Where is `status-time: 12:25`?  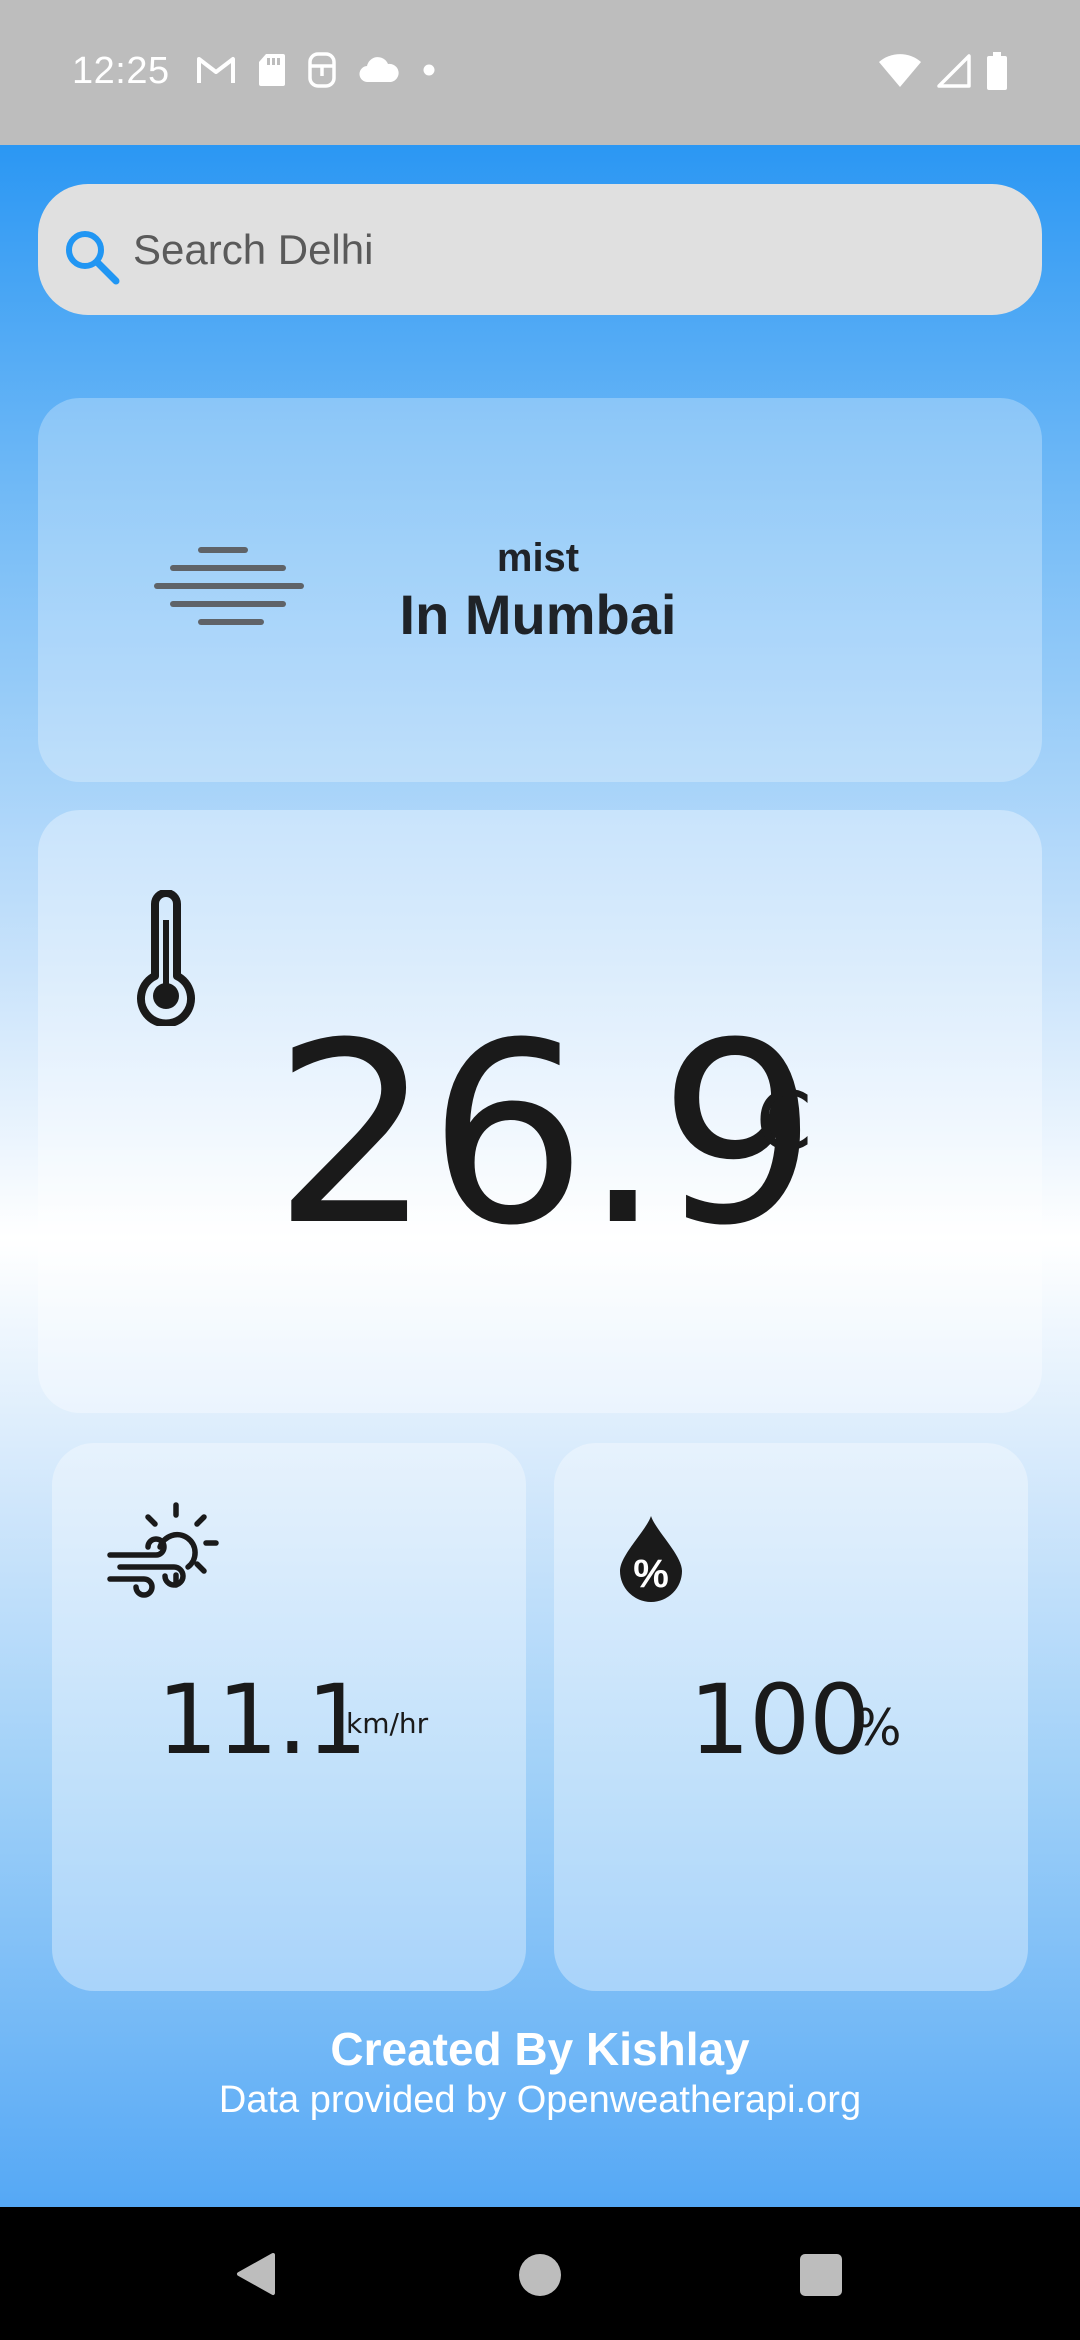
status-time: 12:25 is located at coordinates (121, 71).